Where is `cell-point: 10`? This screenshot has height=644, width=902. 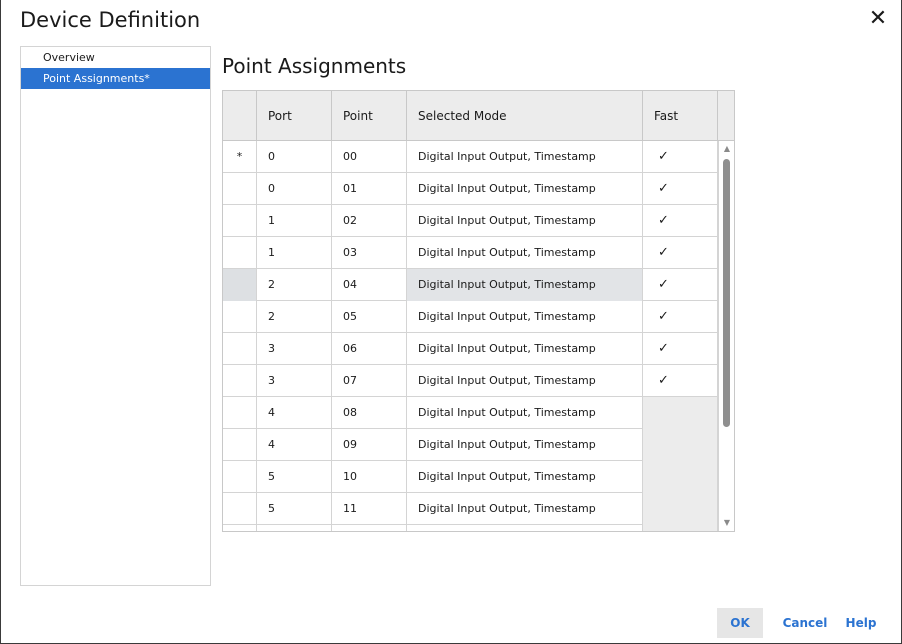
cell-point: 10 is located at coordinates (369, 477).